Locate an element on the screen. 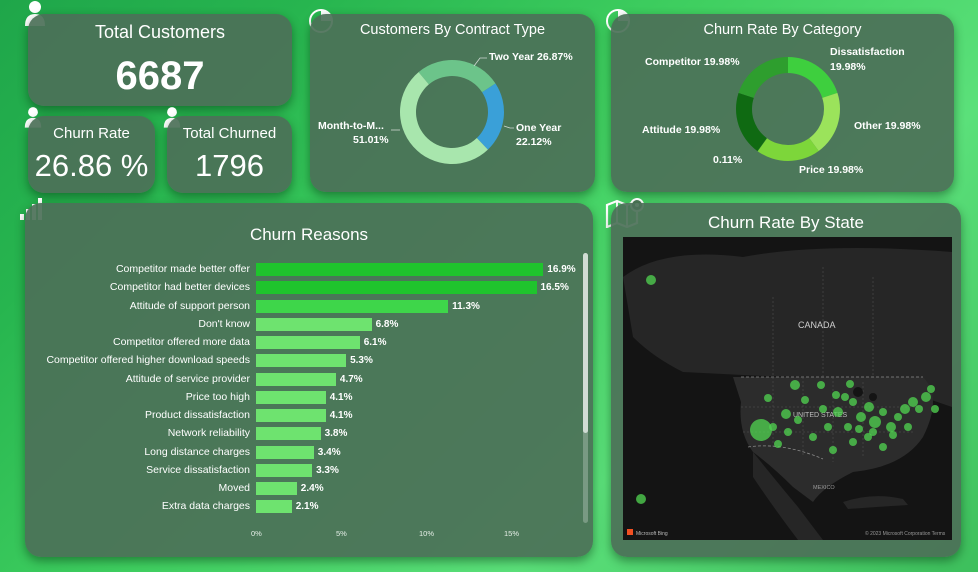  bar-row: Attitude of support person 11.3% is located at coordinates (305, 307).